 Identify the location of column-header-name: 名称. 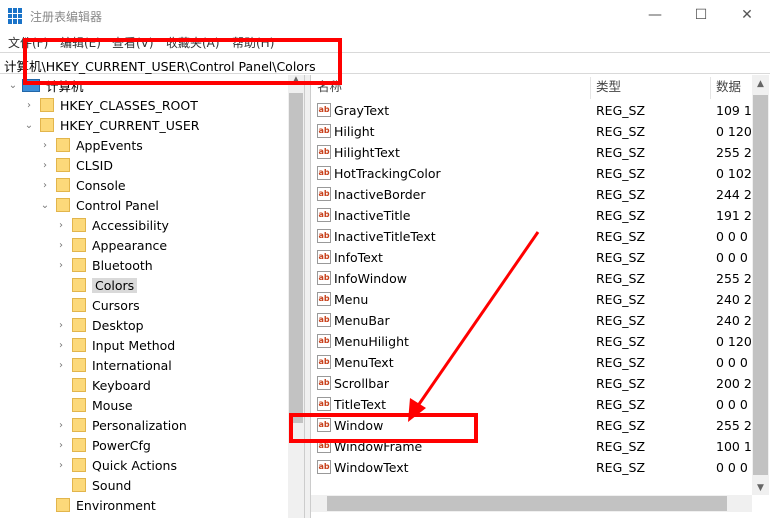
(329, 87).